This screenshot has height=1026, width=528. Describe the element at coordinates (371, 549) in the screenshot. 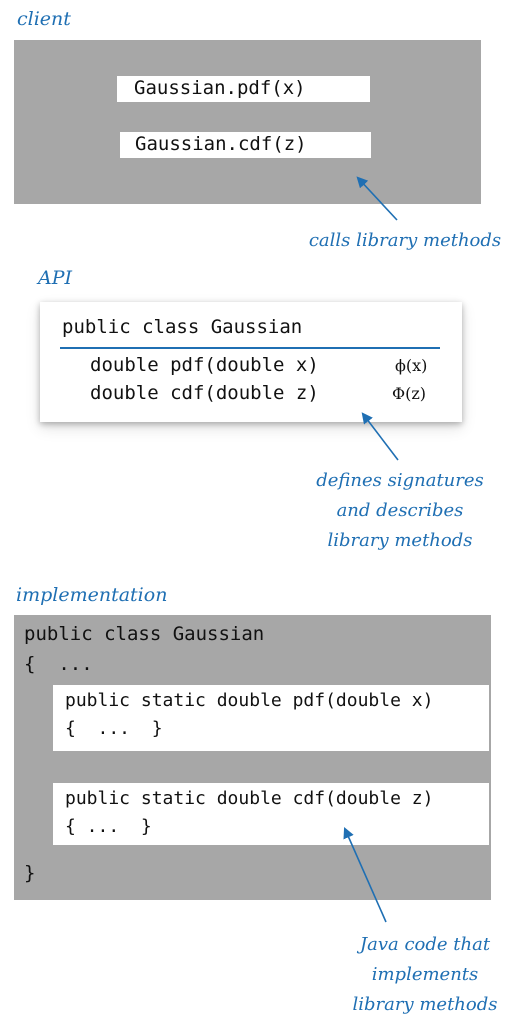

I see `arrows-layer` at that location.